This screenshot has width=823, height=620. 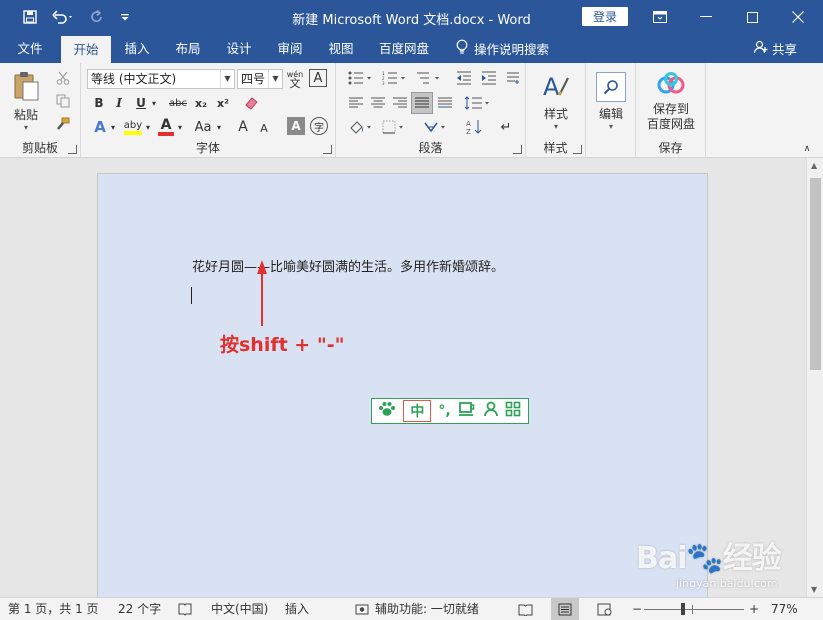 I want to click on tell-me-search: 操作说明搜索, so click(x=502, y=48).